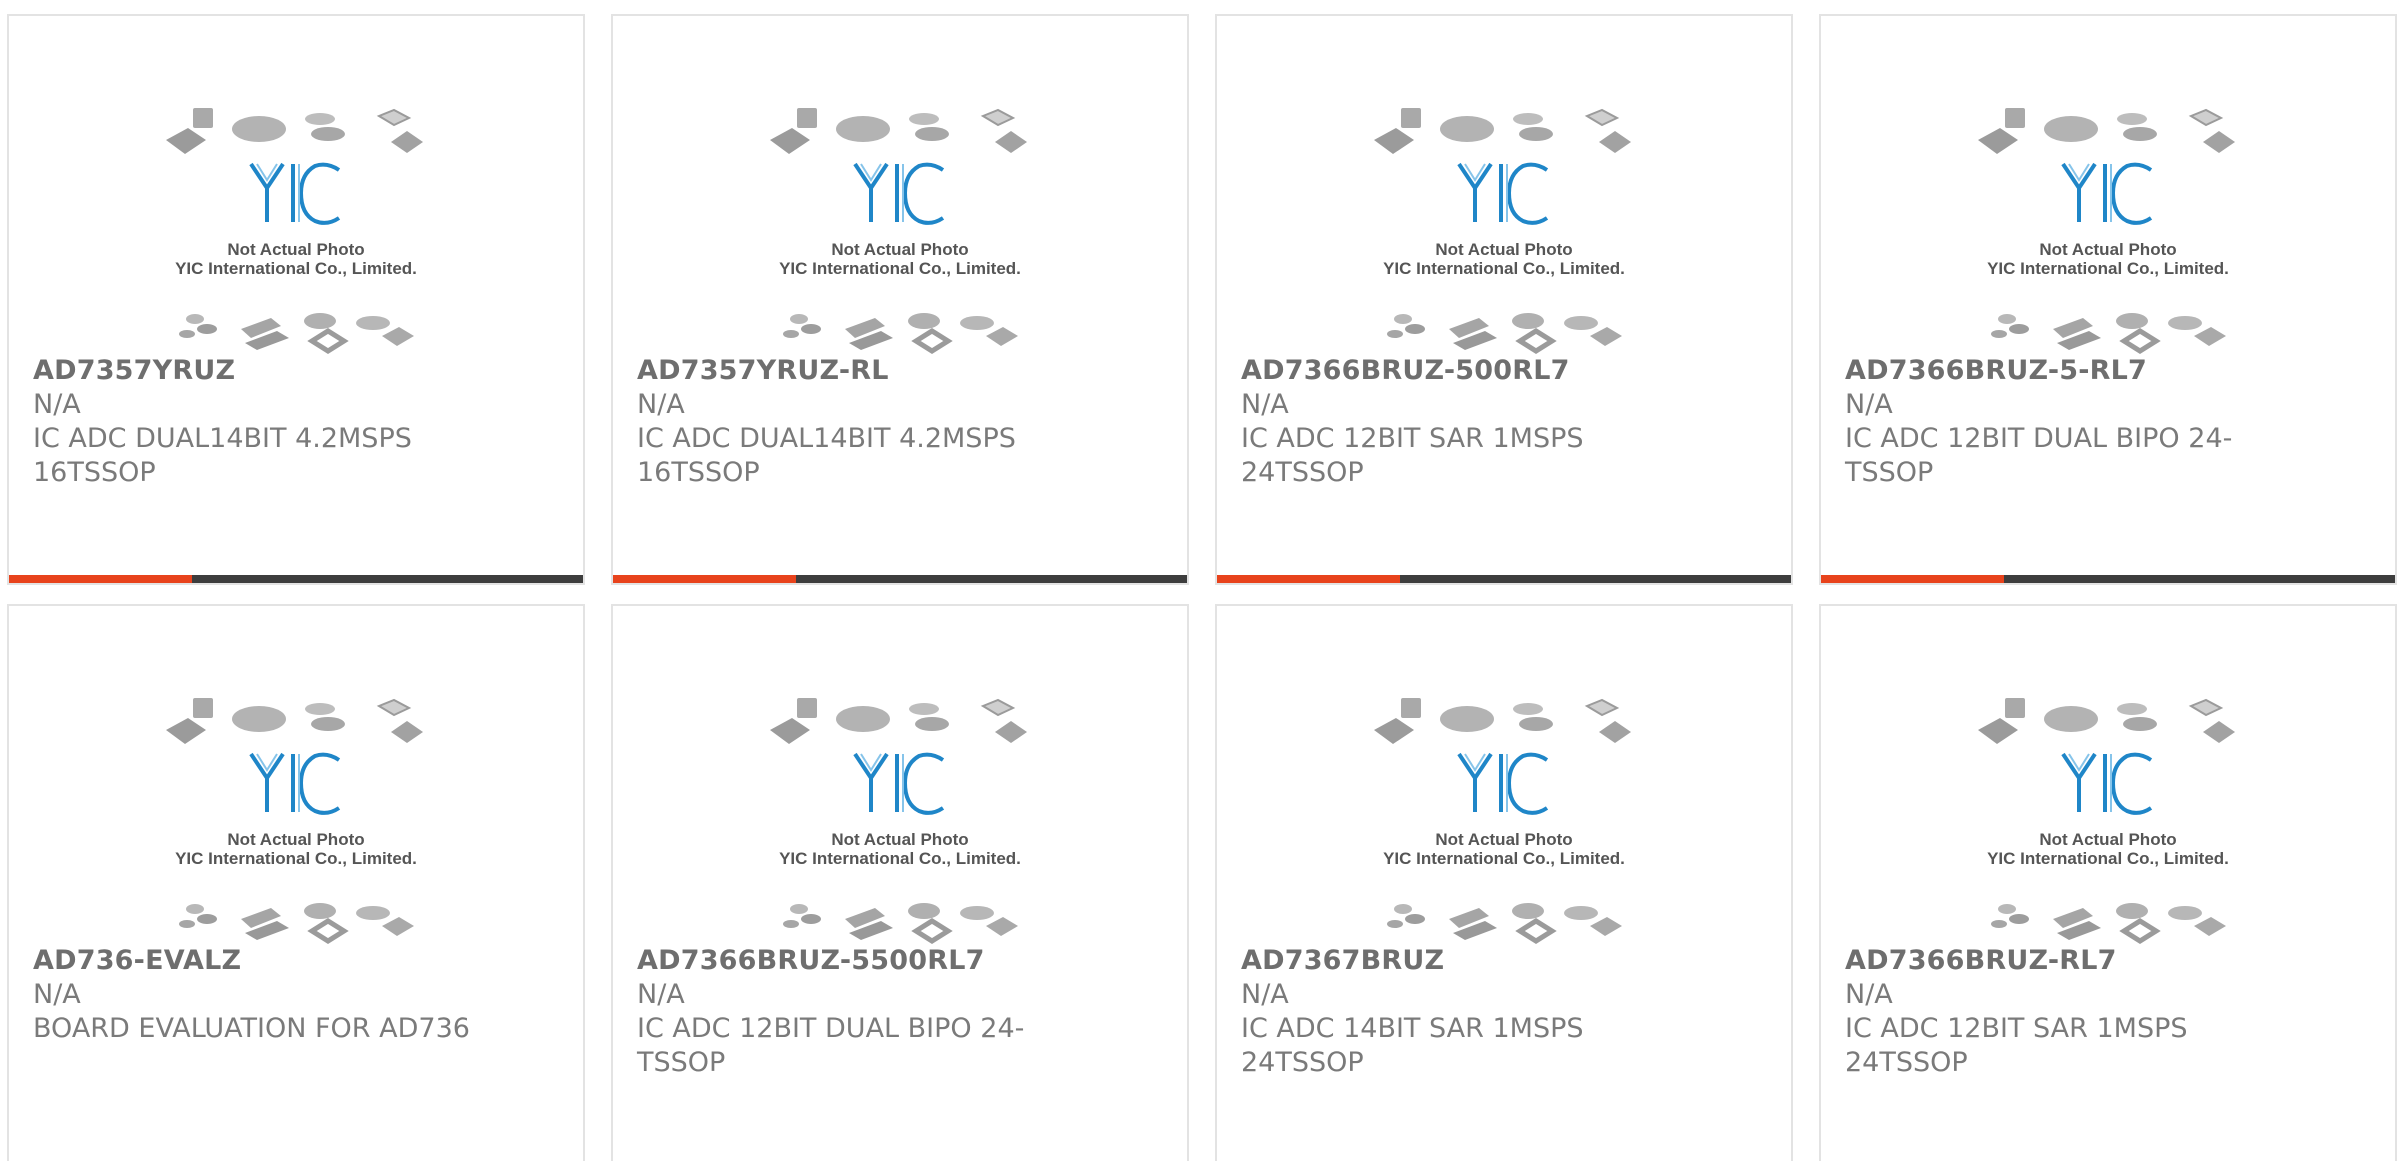 The height and width of the screenshot is (1161, 2407). I want to click on part-number-link: AD7366BRUZ-5-RL7, so click(2105, 371).